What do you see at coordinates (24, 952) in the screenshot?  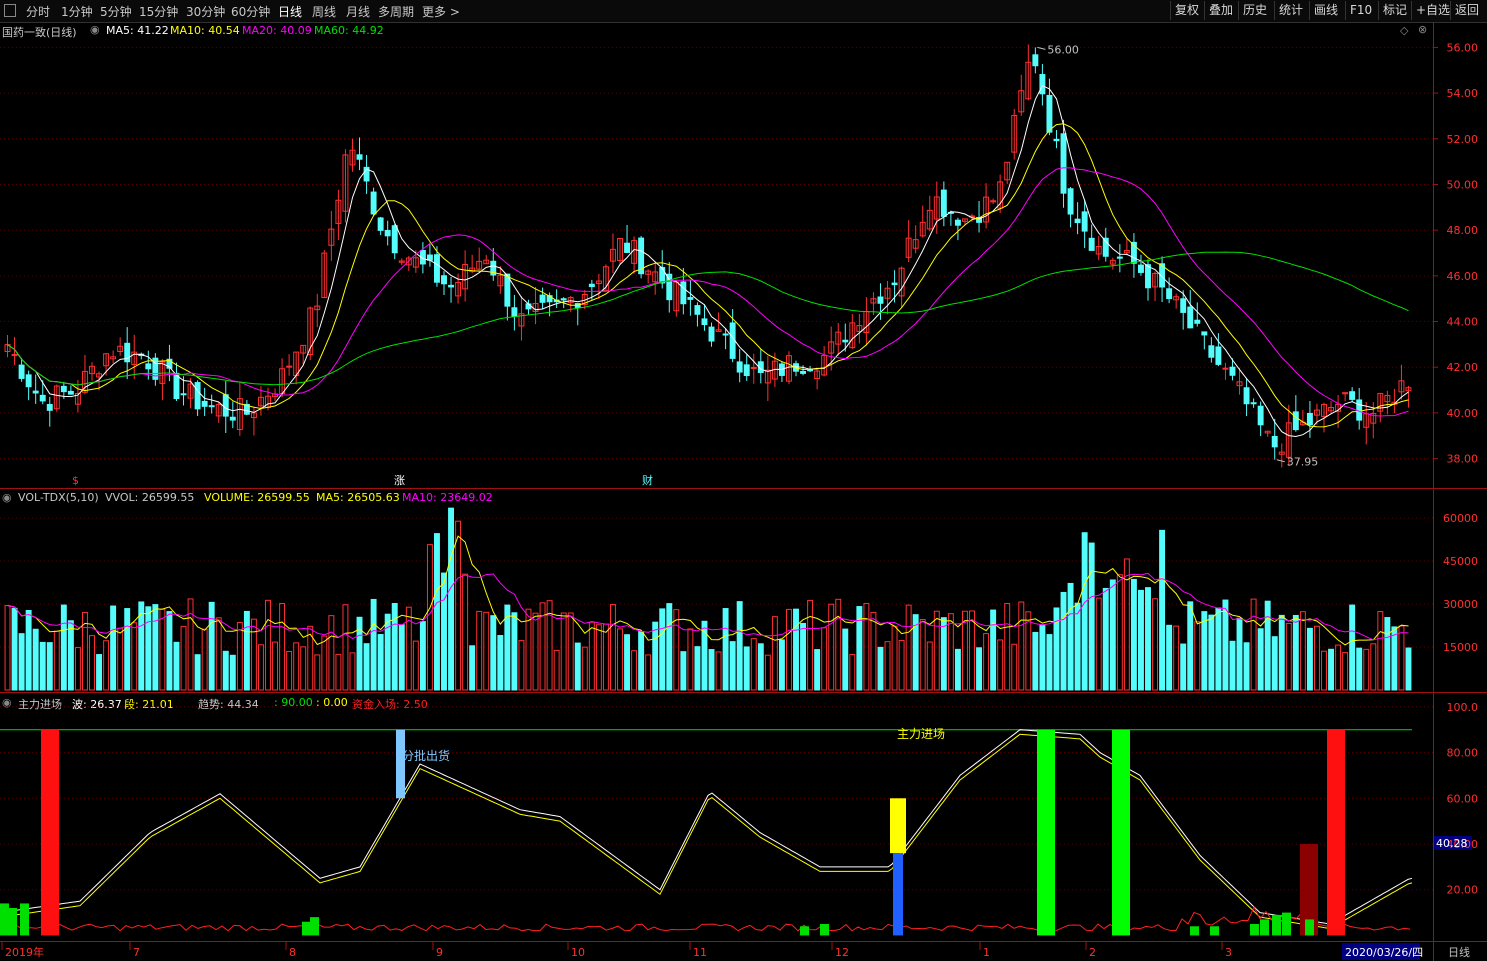 I see `timeline-label-0: 2019年` at bounding box center [24, 952].